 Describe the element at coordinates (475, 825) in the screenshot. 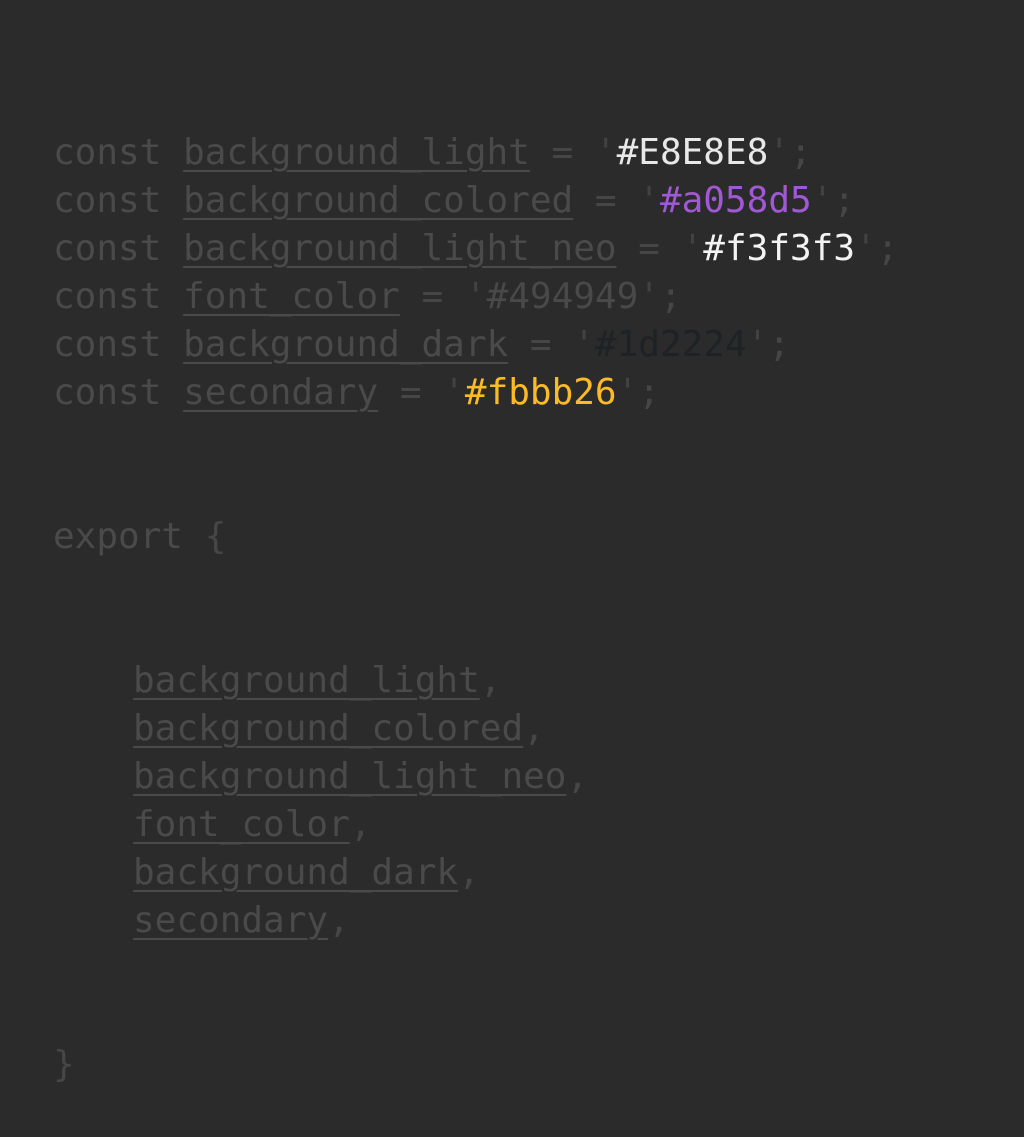

I see `export-item-line: font_color,` at that location.